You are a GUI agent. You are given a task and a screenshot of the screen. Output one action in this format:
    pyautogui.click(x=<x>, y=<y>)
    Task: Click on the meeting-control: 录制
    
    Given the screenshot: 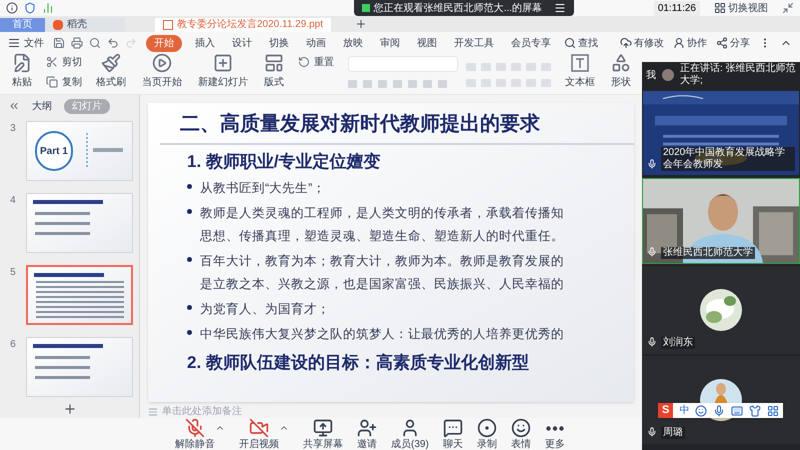 What is the action you would take?
    pyautogui.click(x=486, y=434)
    